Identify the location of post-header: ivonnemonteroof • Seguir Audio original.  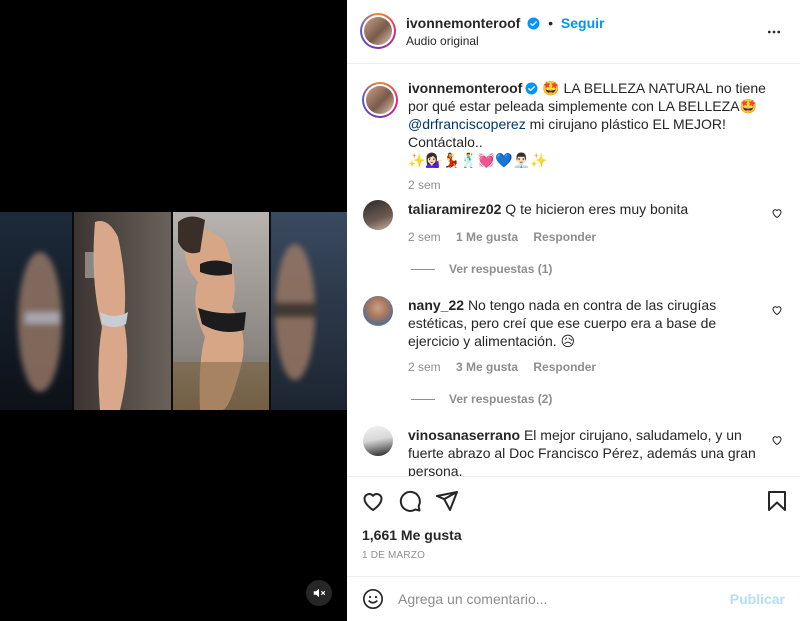
(573, 32).